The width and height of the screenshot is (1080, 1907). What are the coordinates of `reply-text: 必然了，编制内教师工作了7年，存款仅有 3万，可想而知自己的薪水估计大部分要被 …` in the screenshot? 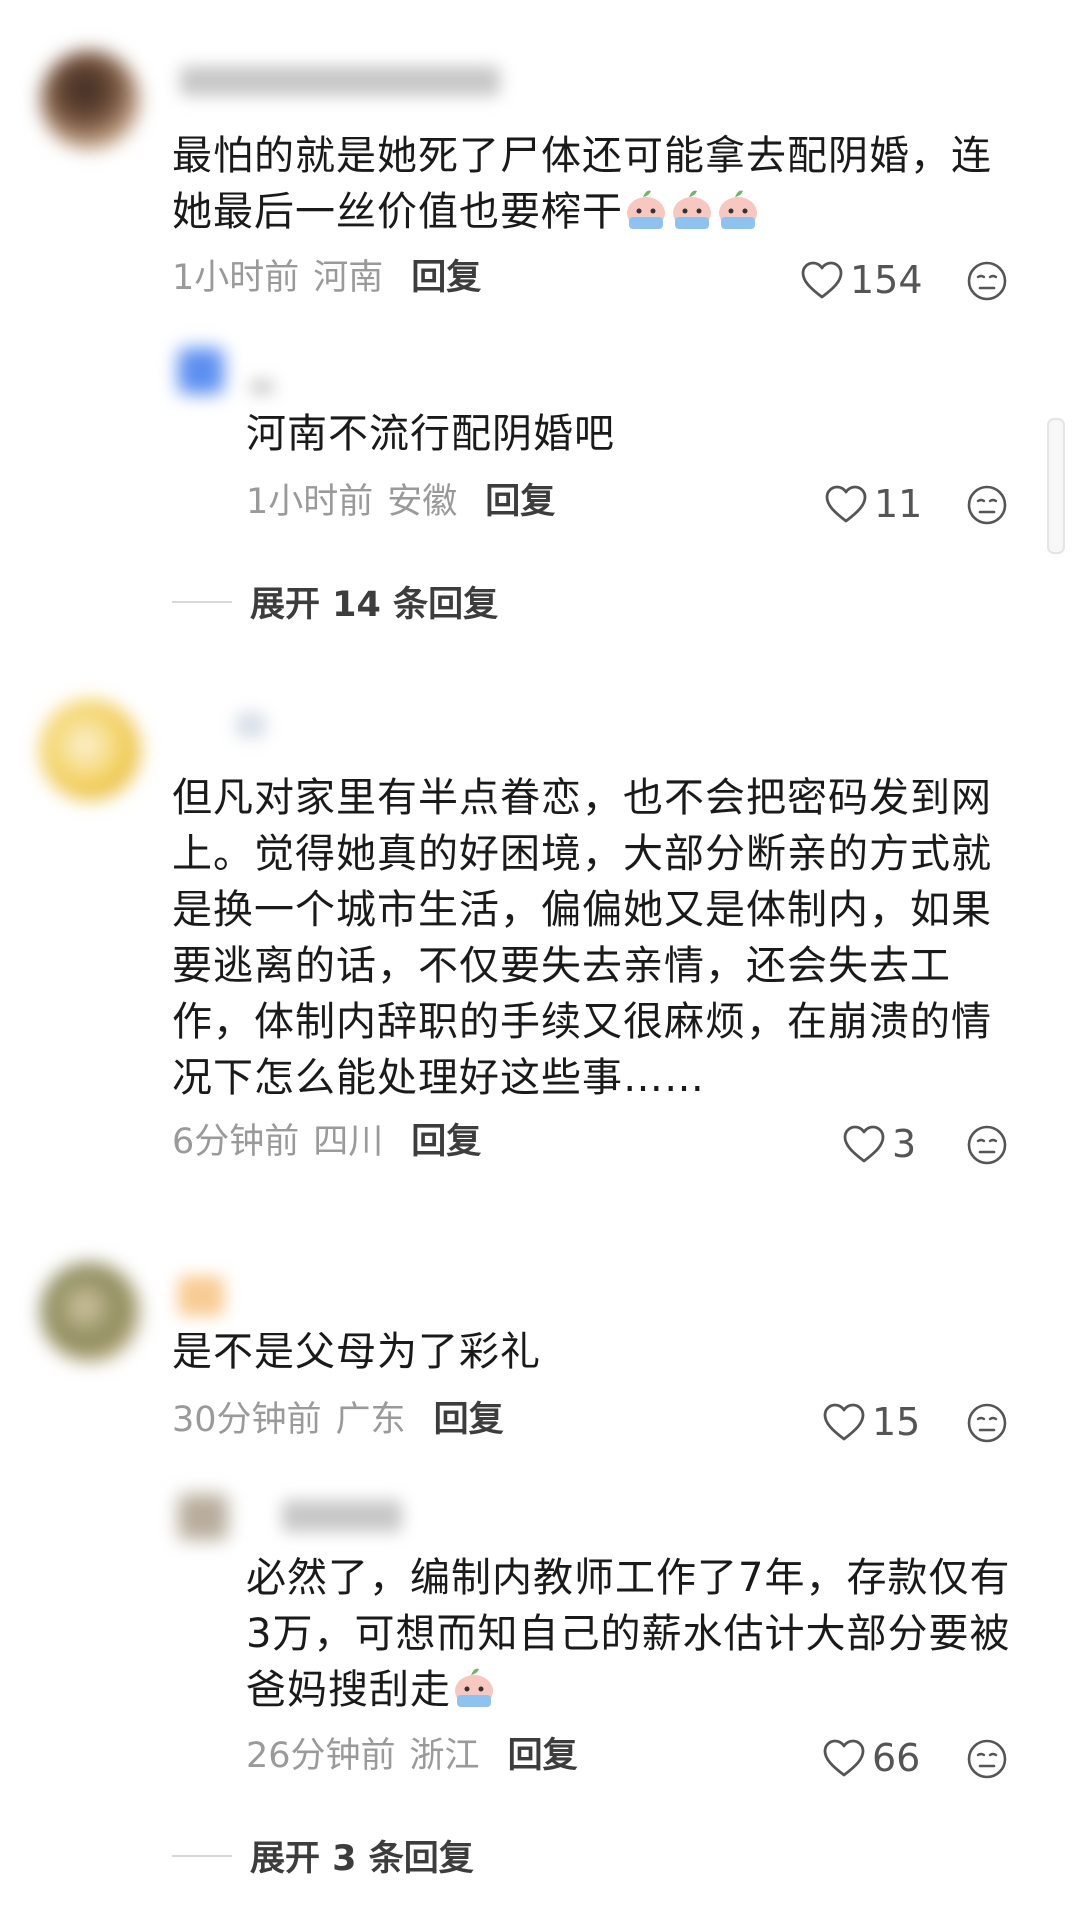 It's located at (646, 1634).